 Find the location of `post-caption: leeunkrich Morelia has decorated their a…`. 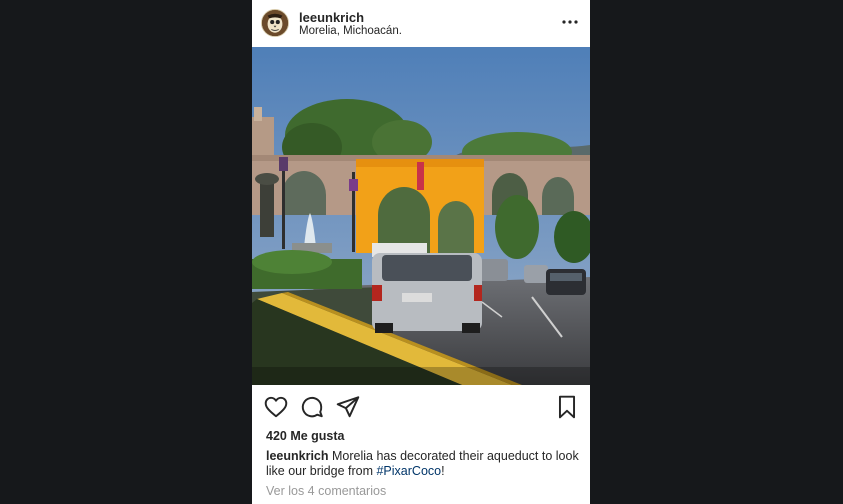

post-caption: leeunkrich Morelia has decorated their a… is located at coordinates (425, 464).